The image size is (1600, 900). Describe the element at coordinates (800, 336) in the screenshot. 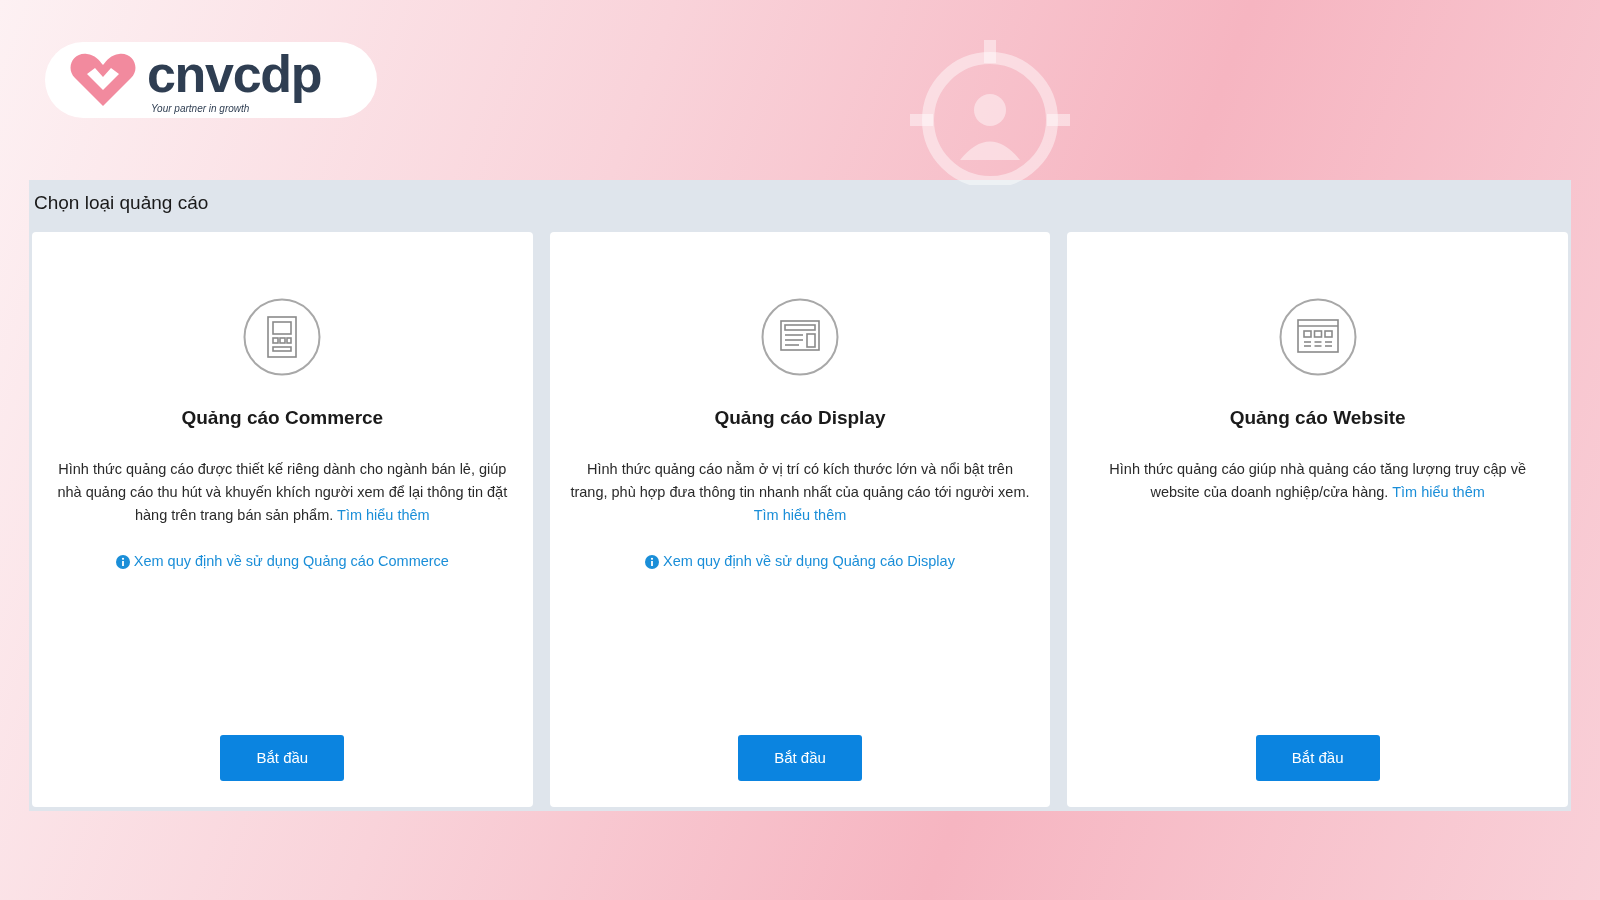

I see `display-ad-icon` at that location.